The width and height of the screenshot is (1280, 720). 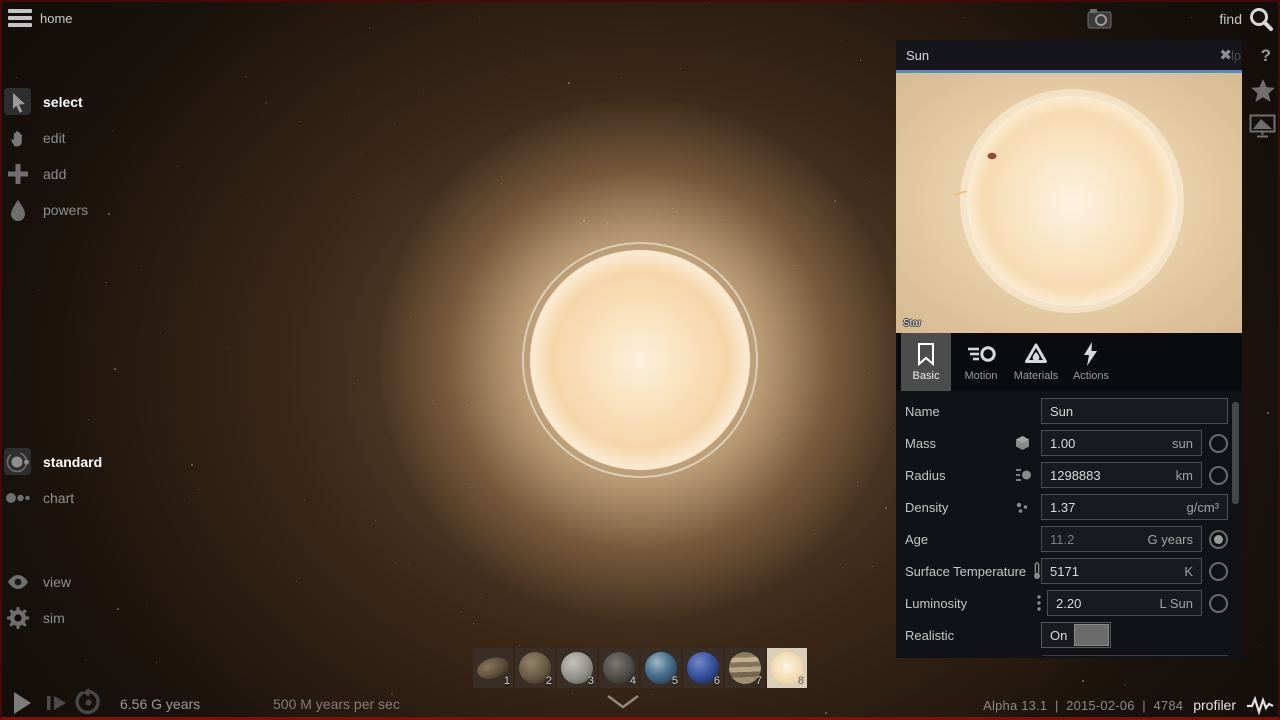 What do you see at coordinates (1262, 126) in the screenshot?
I see `display-monitor-icon` at bounding box center [1262, 126].